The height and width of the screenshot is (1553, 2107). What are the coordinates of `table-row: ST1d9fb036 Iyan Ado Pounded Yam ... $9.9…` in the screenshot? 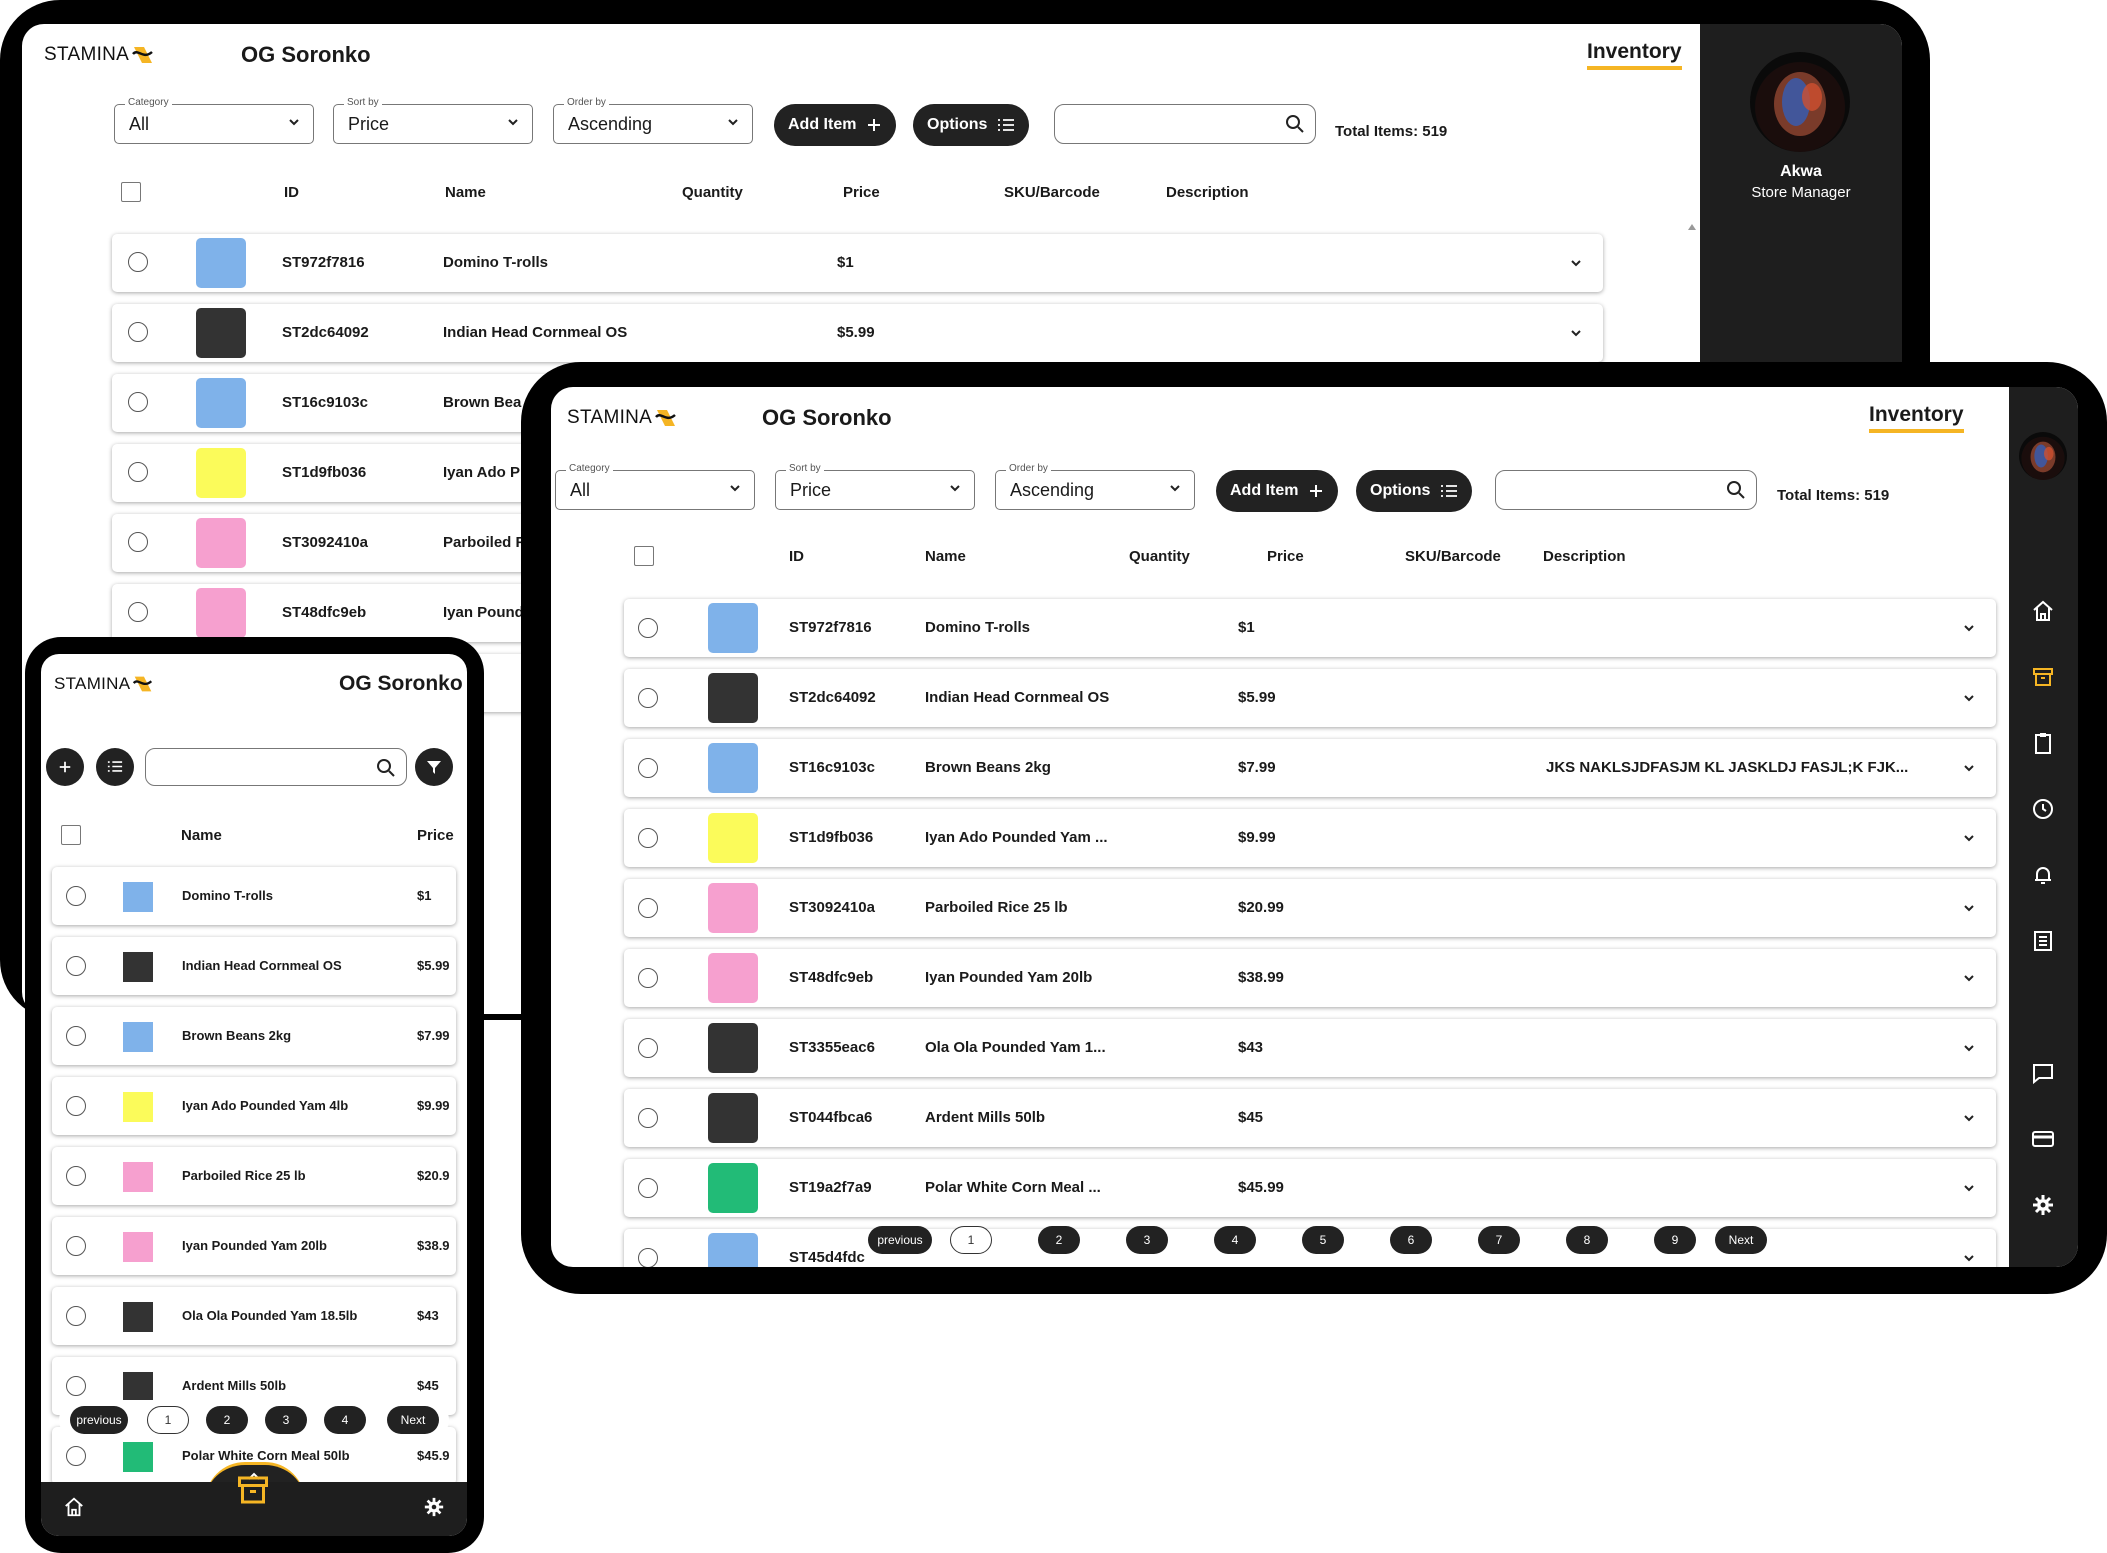 It's located at (1310, 838).